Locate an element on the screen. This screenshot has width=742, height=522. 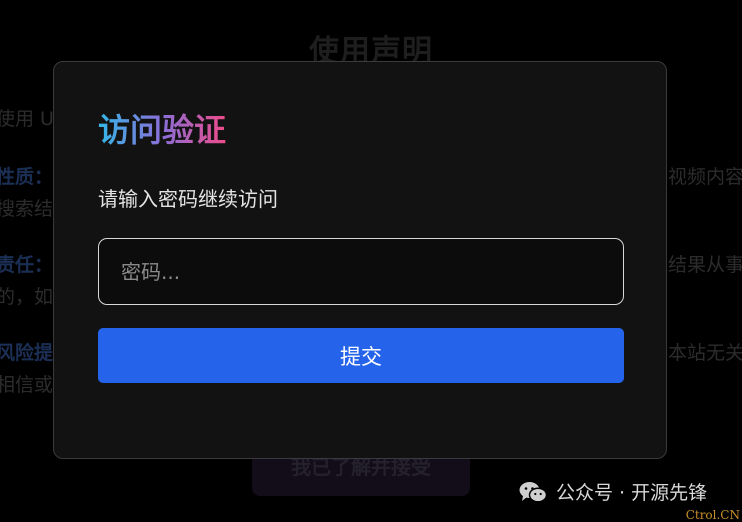
wechat-icon is located at coordinates (533, 492).